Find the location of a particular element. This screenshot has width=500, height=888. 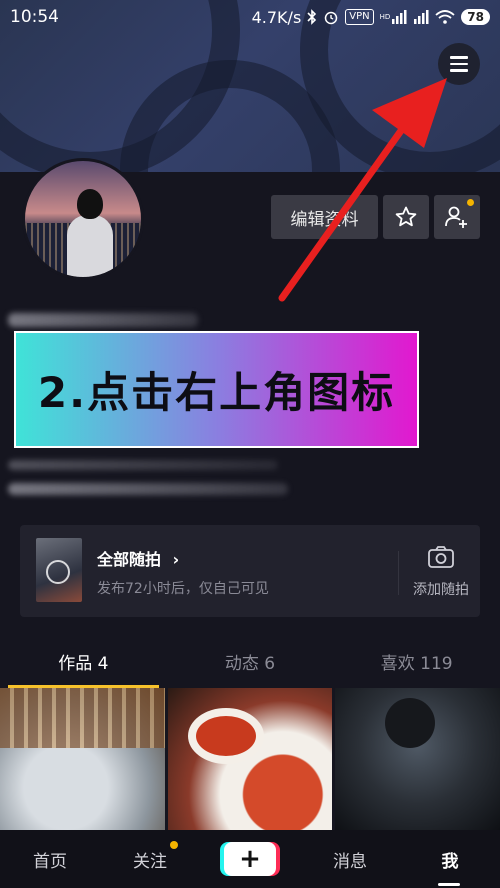

snaps-title: 全部随拍 › is located at coordinates (138, 559).